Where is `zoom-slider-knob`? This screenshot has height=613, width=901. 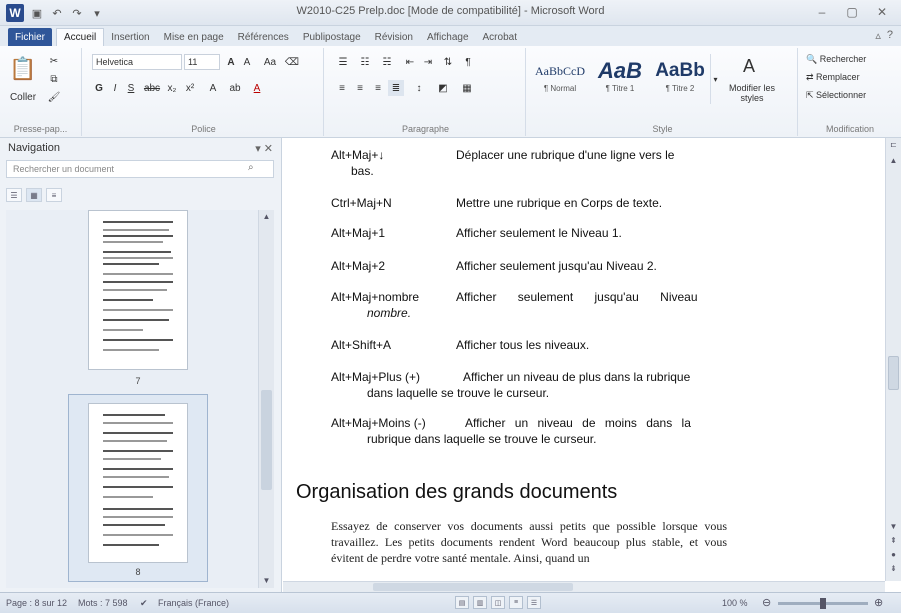
zoom-slider-knob is located at coordinates (823, 603).